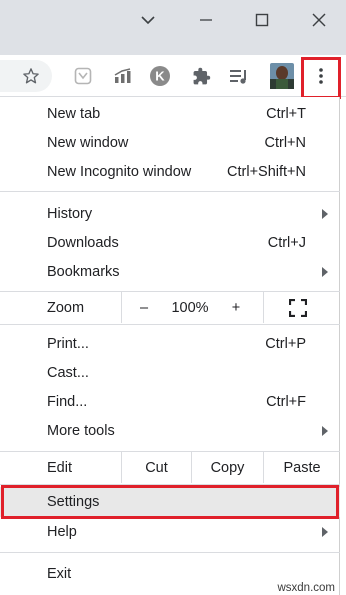 The image size is (346, 595). Describe the element at coordinates (148, 20) in the screenshot. I see `tab-search-icon` at that location.